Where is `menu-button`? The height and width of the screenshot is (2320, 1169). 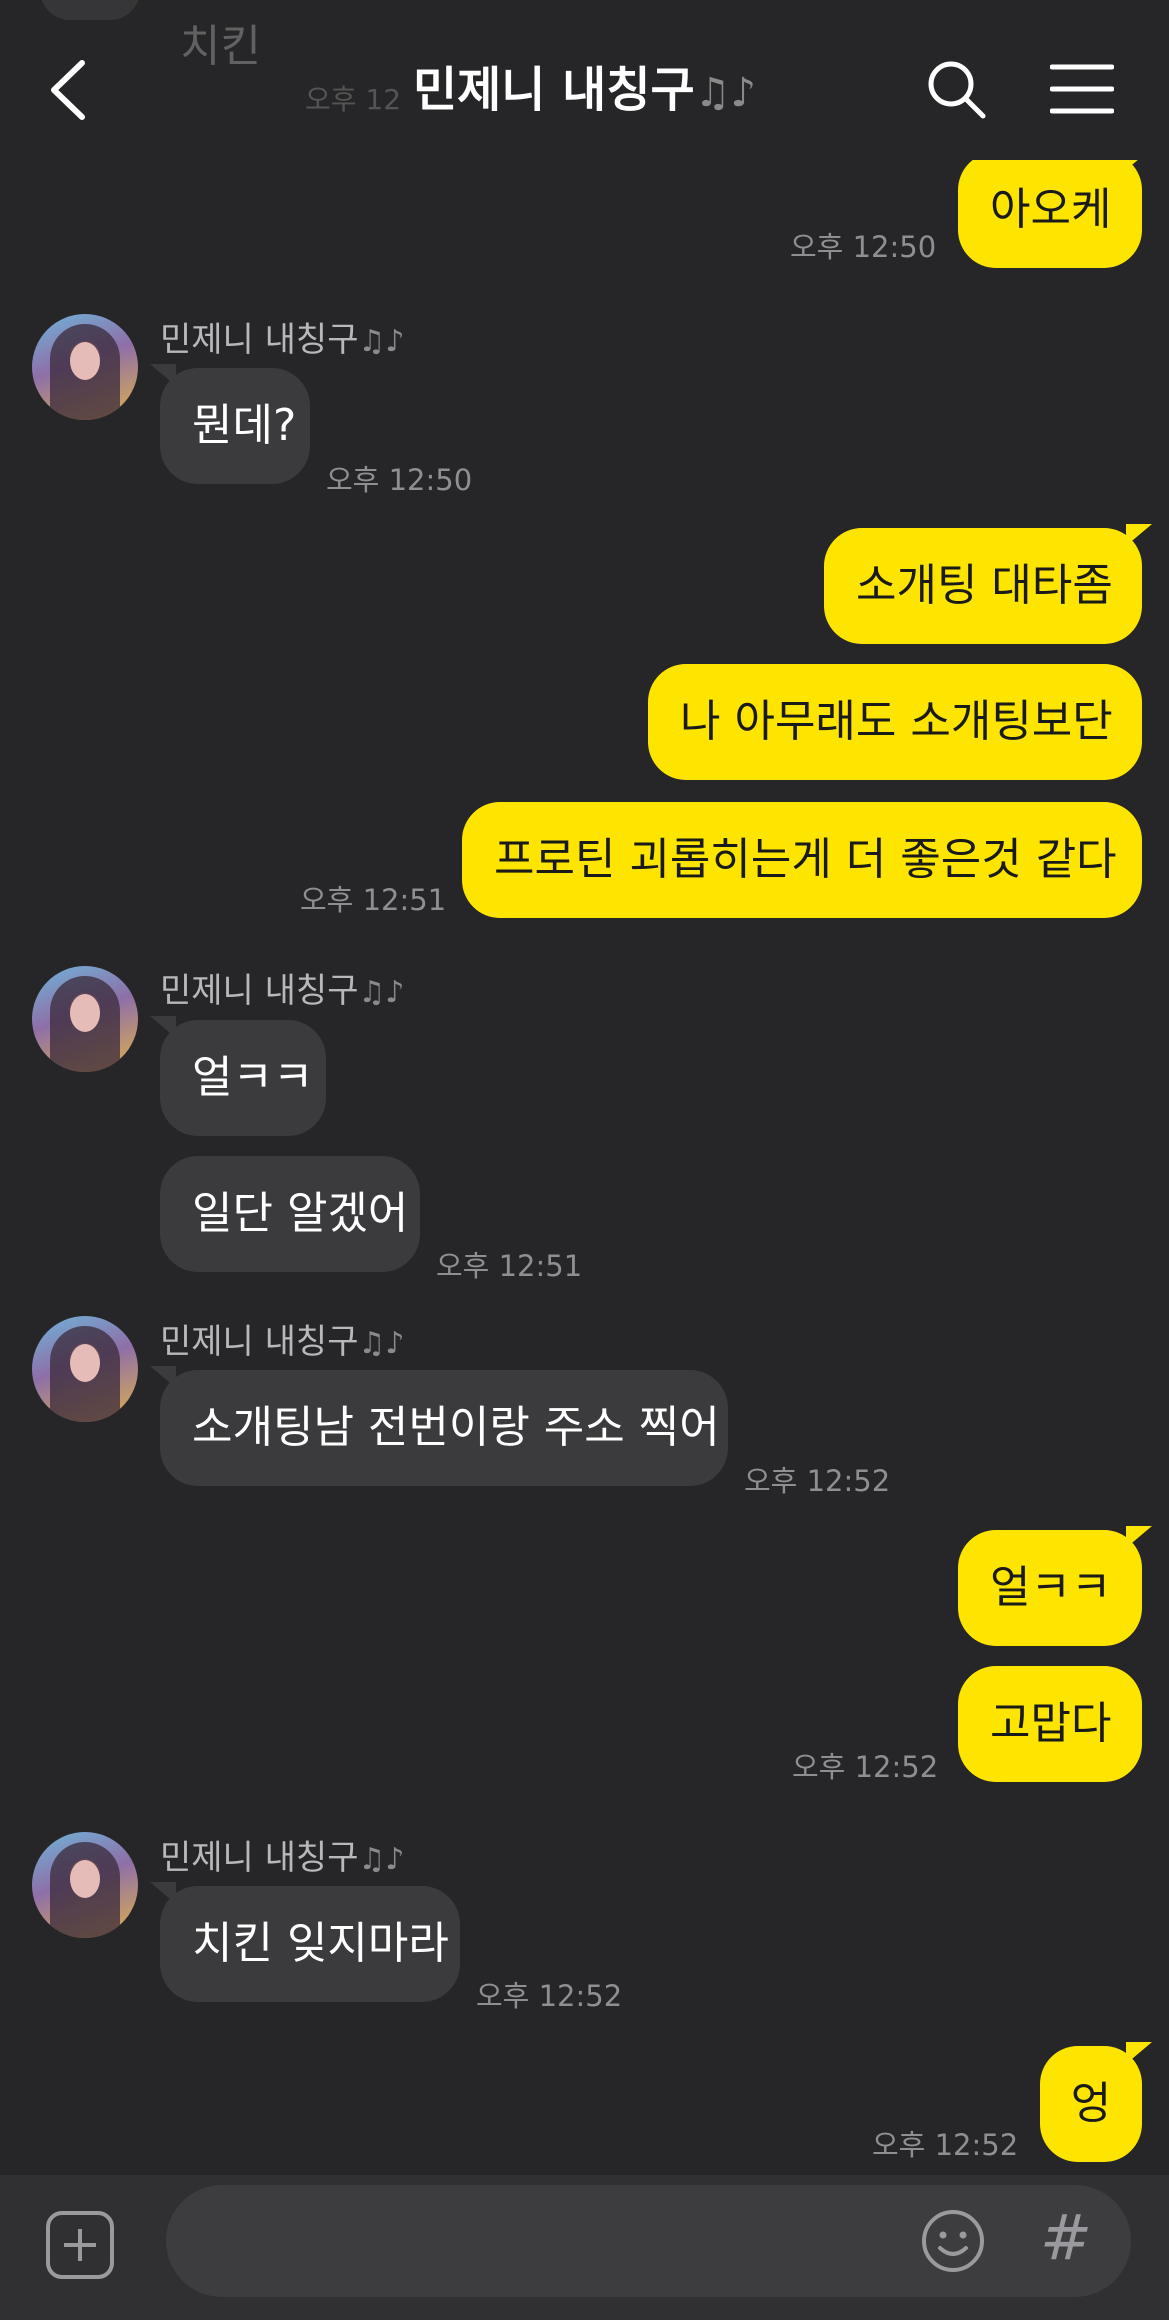
menu-button is located at coordinates (1082, 89).